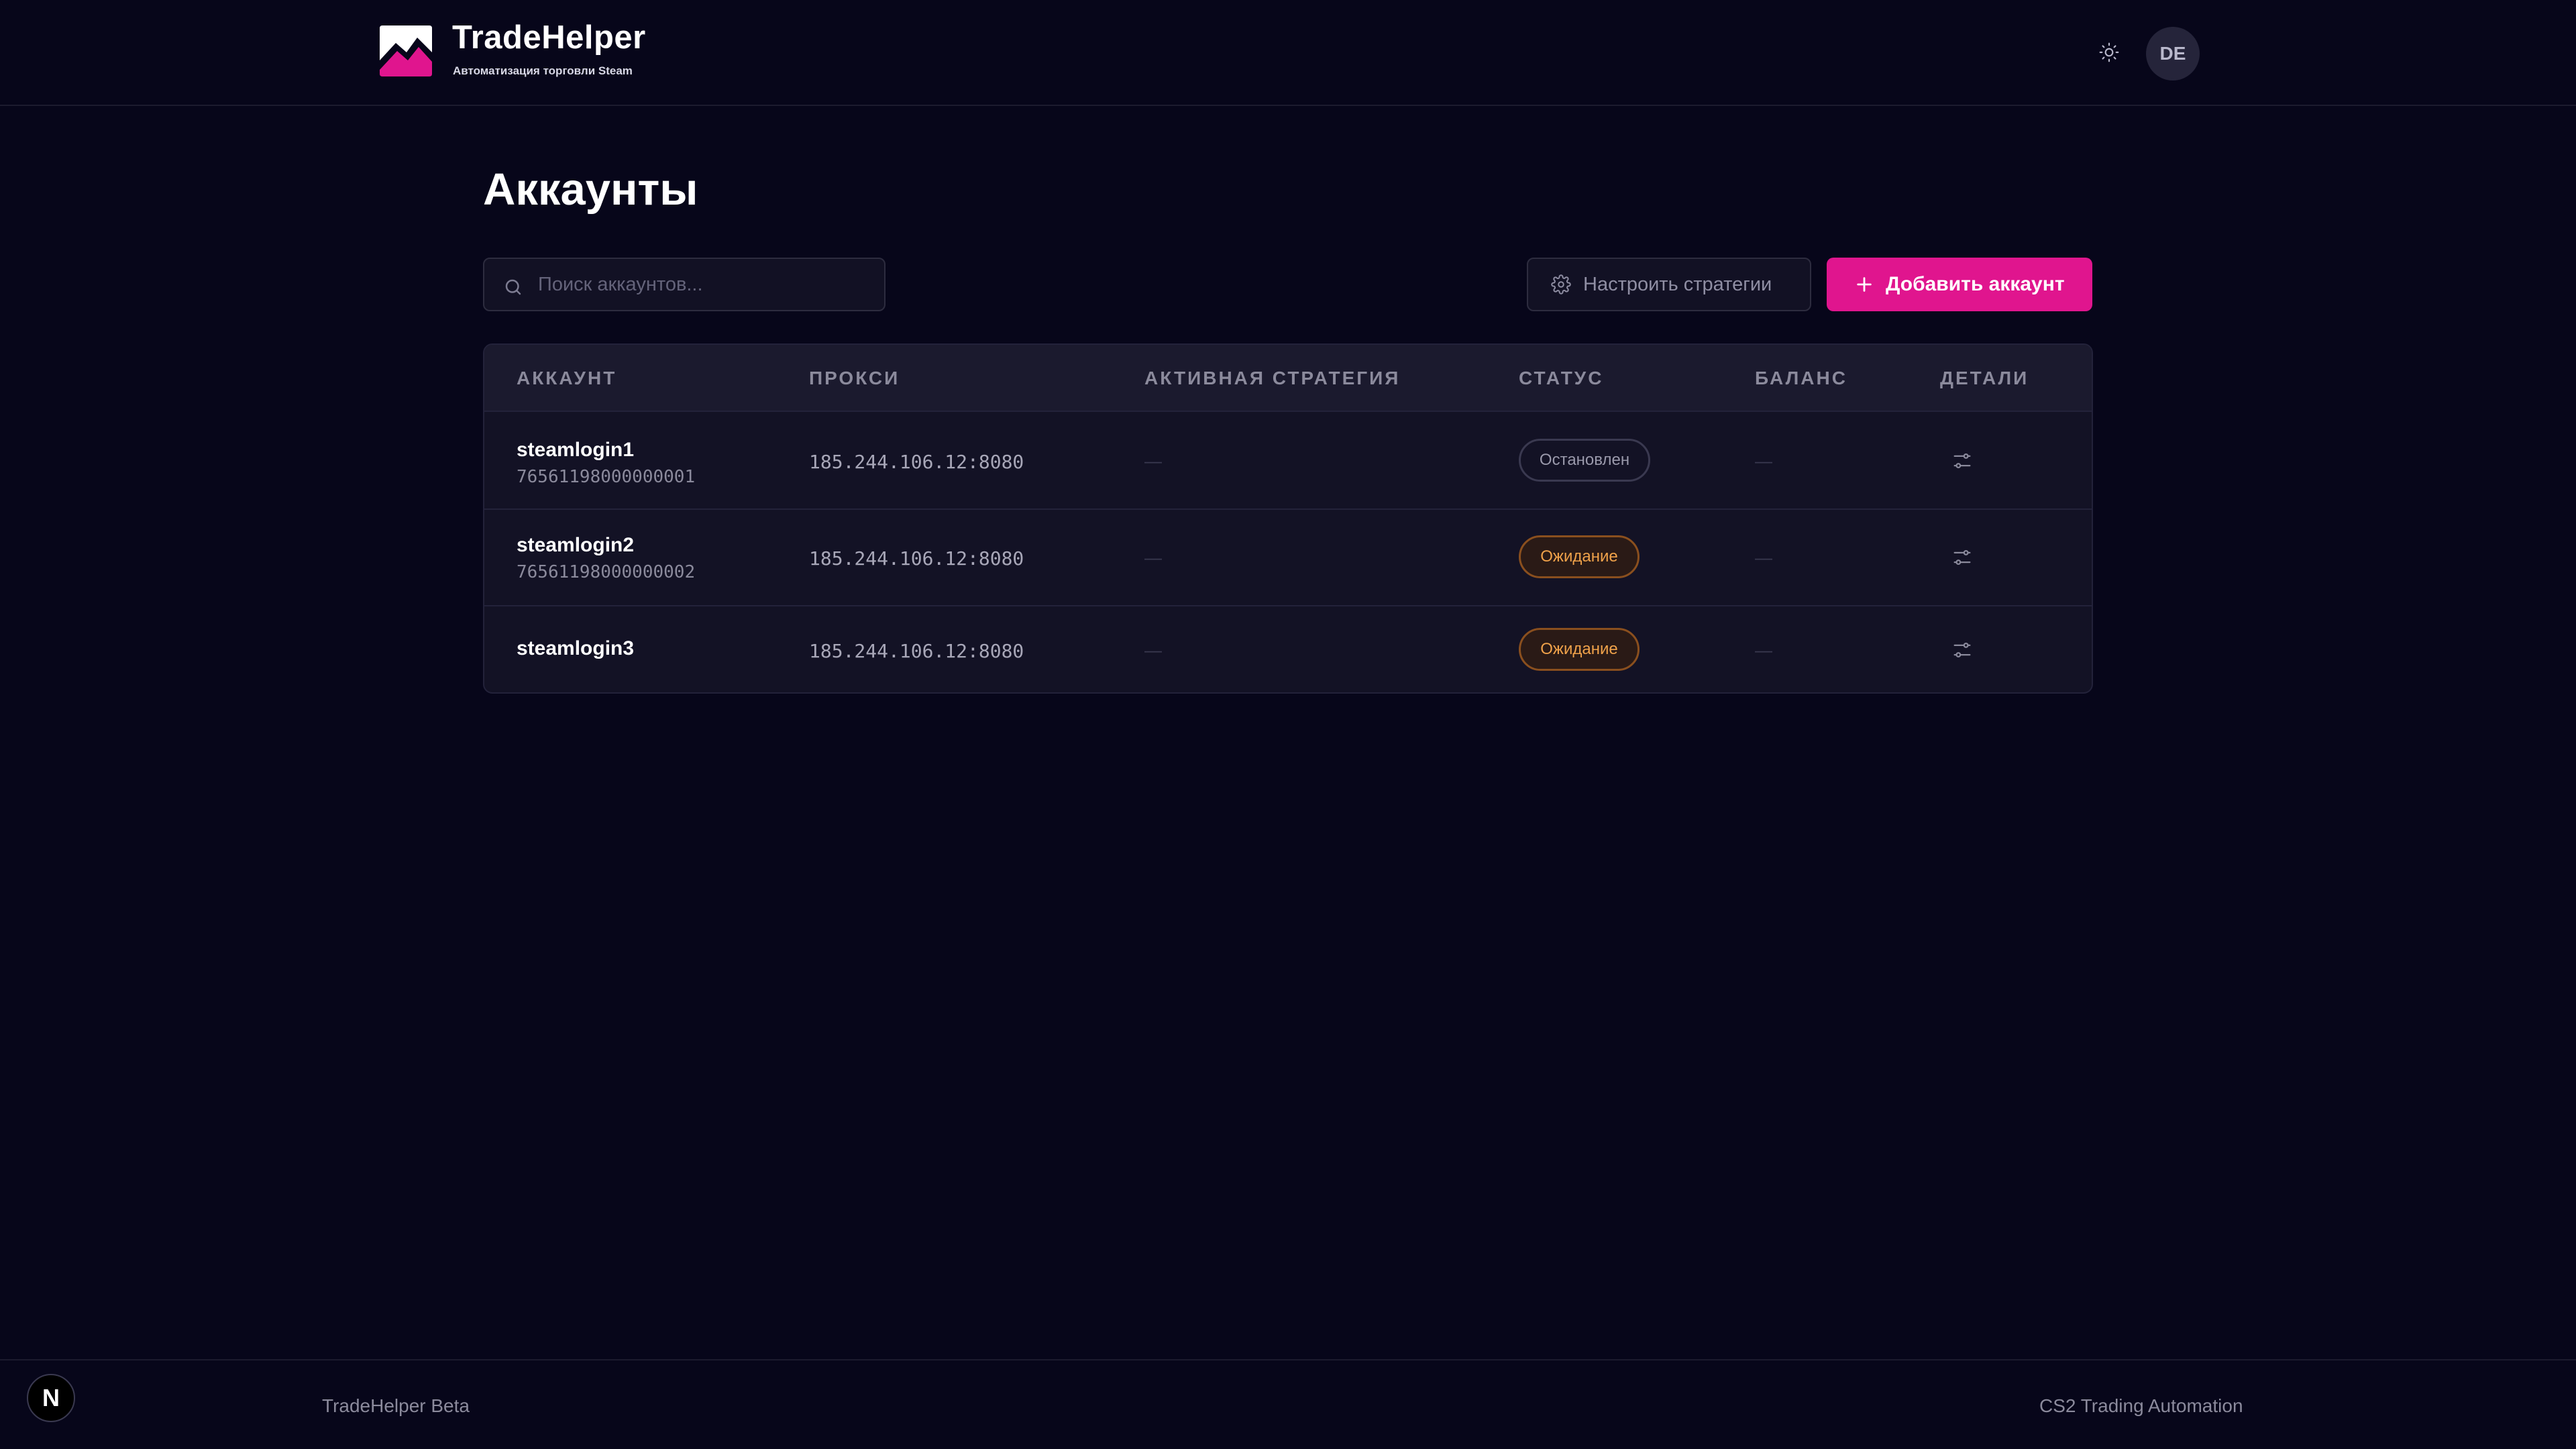 This screenshot has width=2576, height=1449. I want to click on account-login: steamlogin1, so click(576, 450).